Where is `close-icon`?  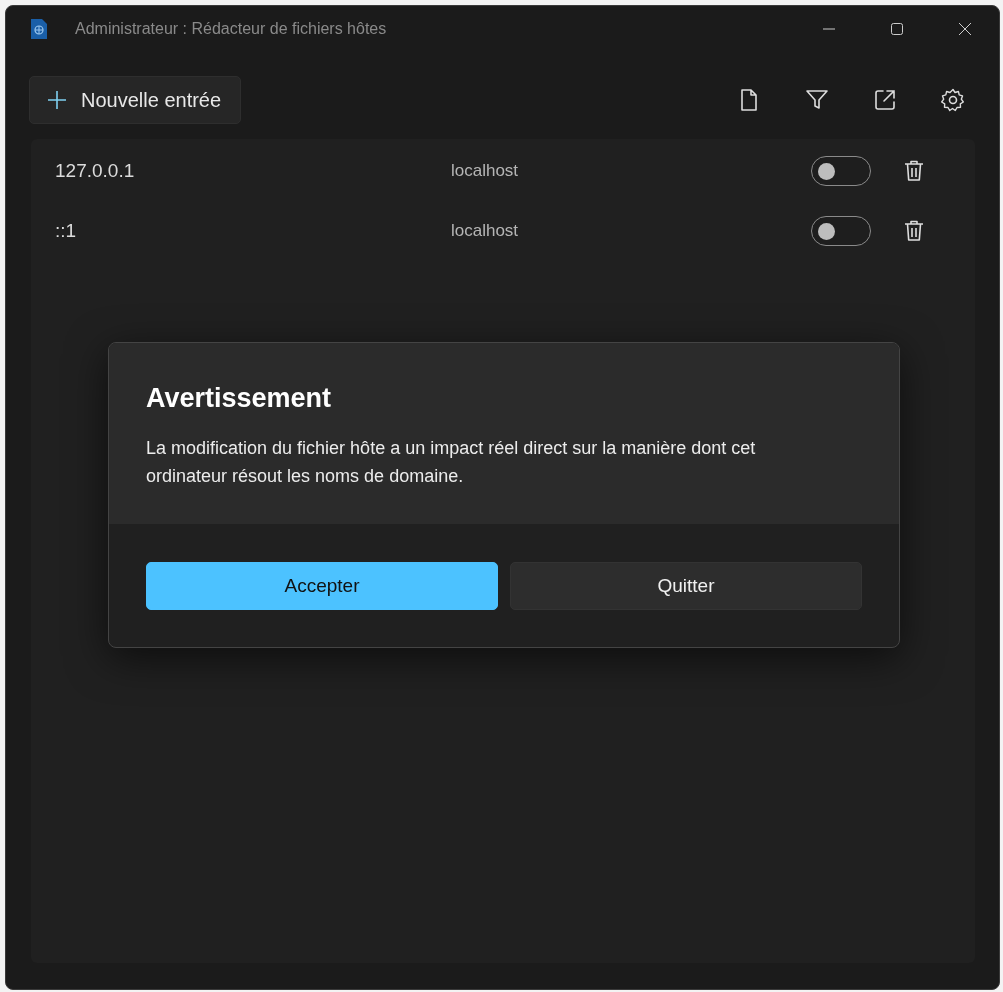 close-icon is located at coordinates (965, 29).